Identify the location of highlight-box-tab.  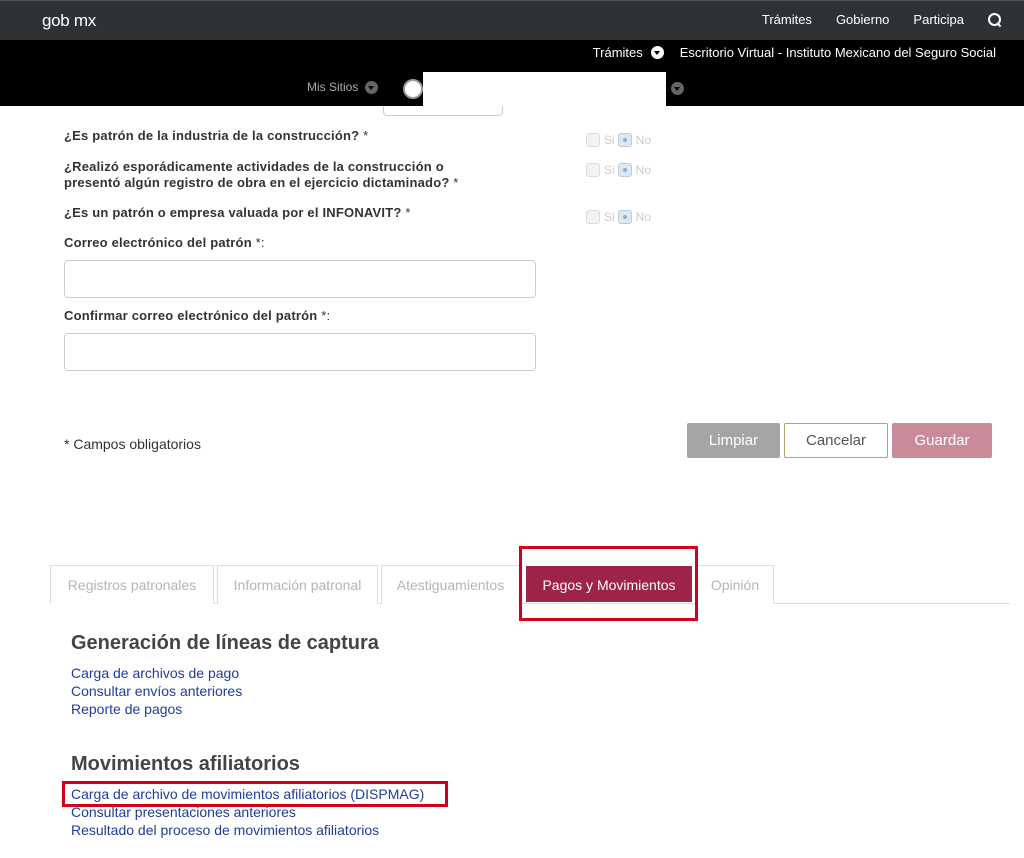
(608, 583).